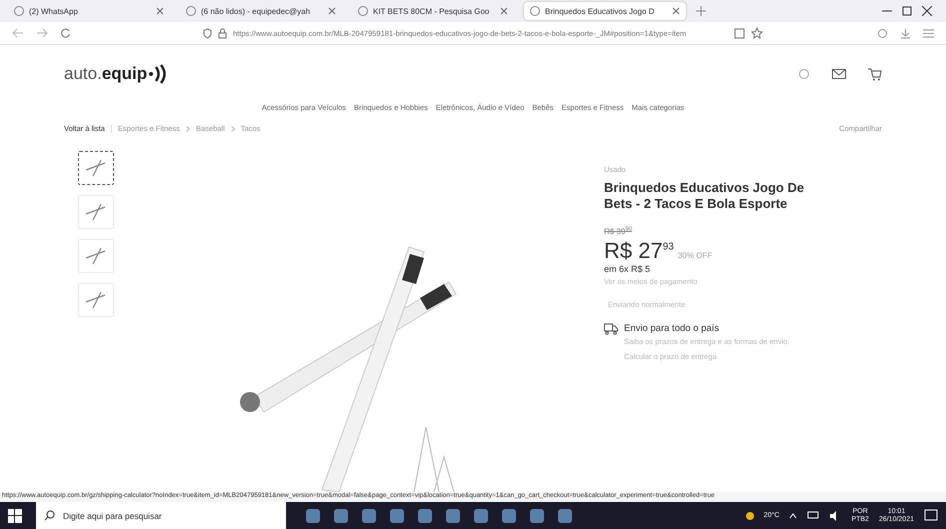  I want to click on shipping-title: Envio para todo o país, so click(672, 328).